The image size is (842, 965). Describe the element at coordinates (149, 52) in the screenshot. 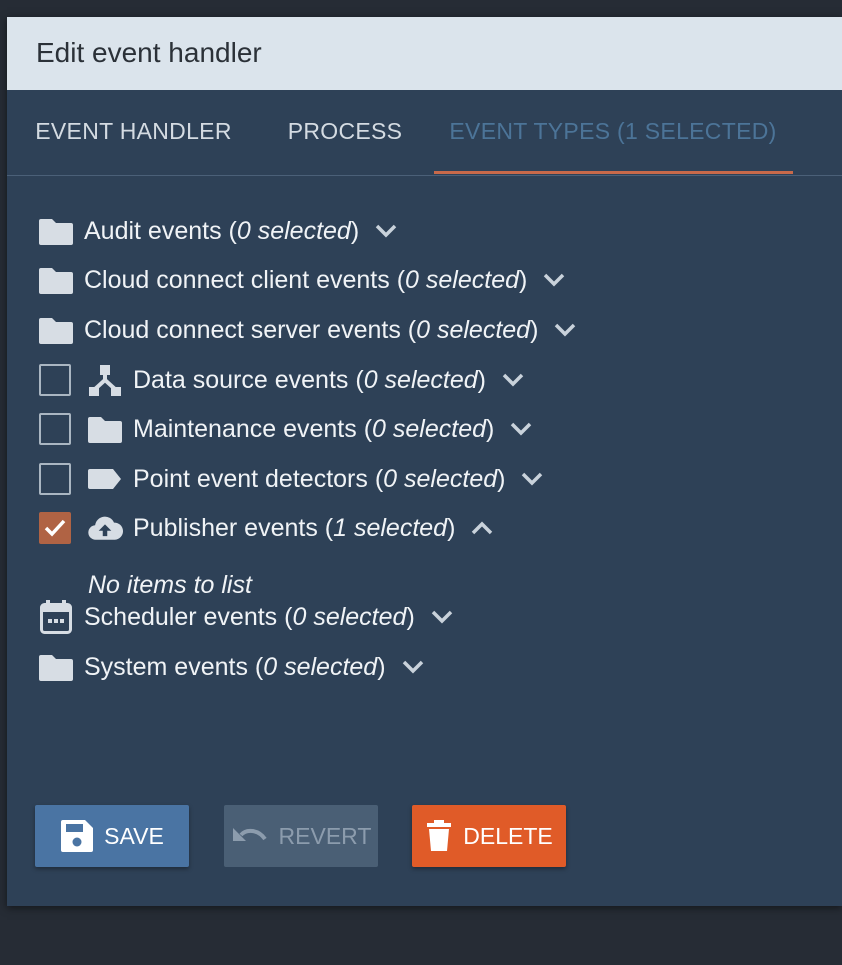

I see `dialog-title: Edit event handler` at that location.